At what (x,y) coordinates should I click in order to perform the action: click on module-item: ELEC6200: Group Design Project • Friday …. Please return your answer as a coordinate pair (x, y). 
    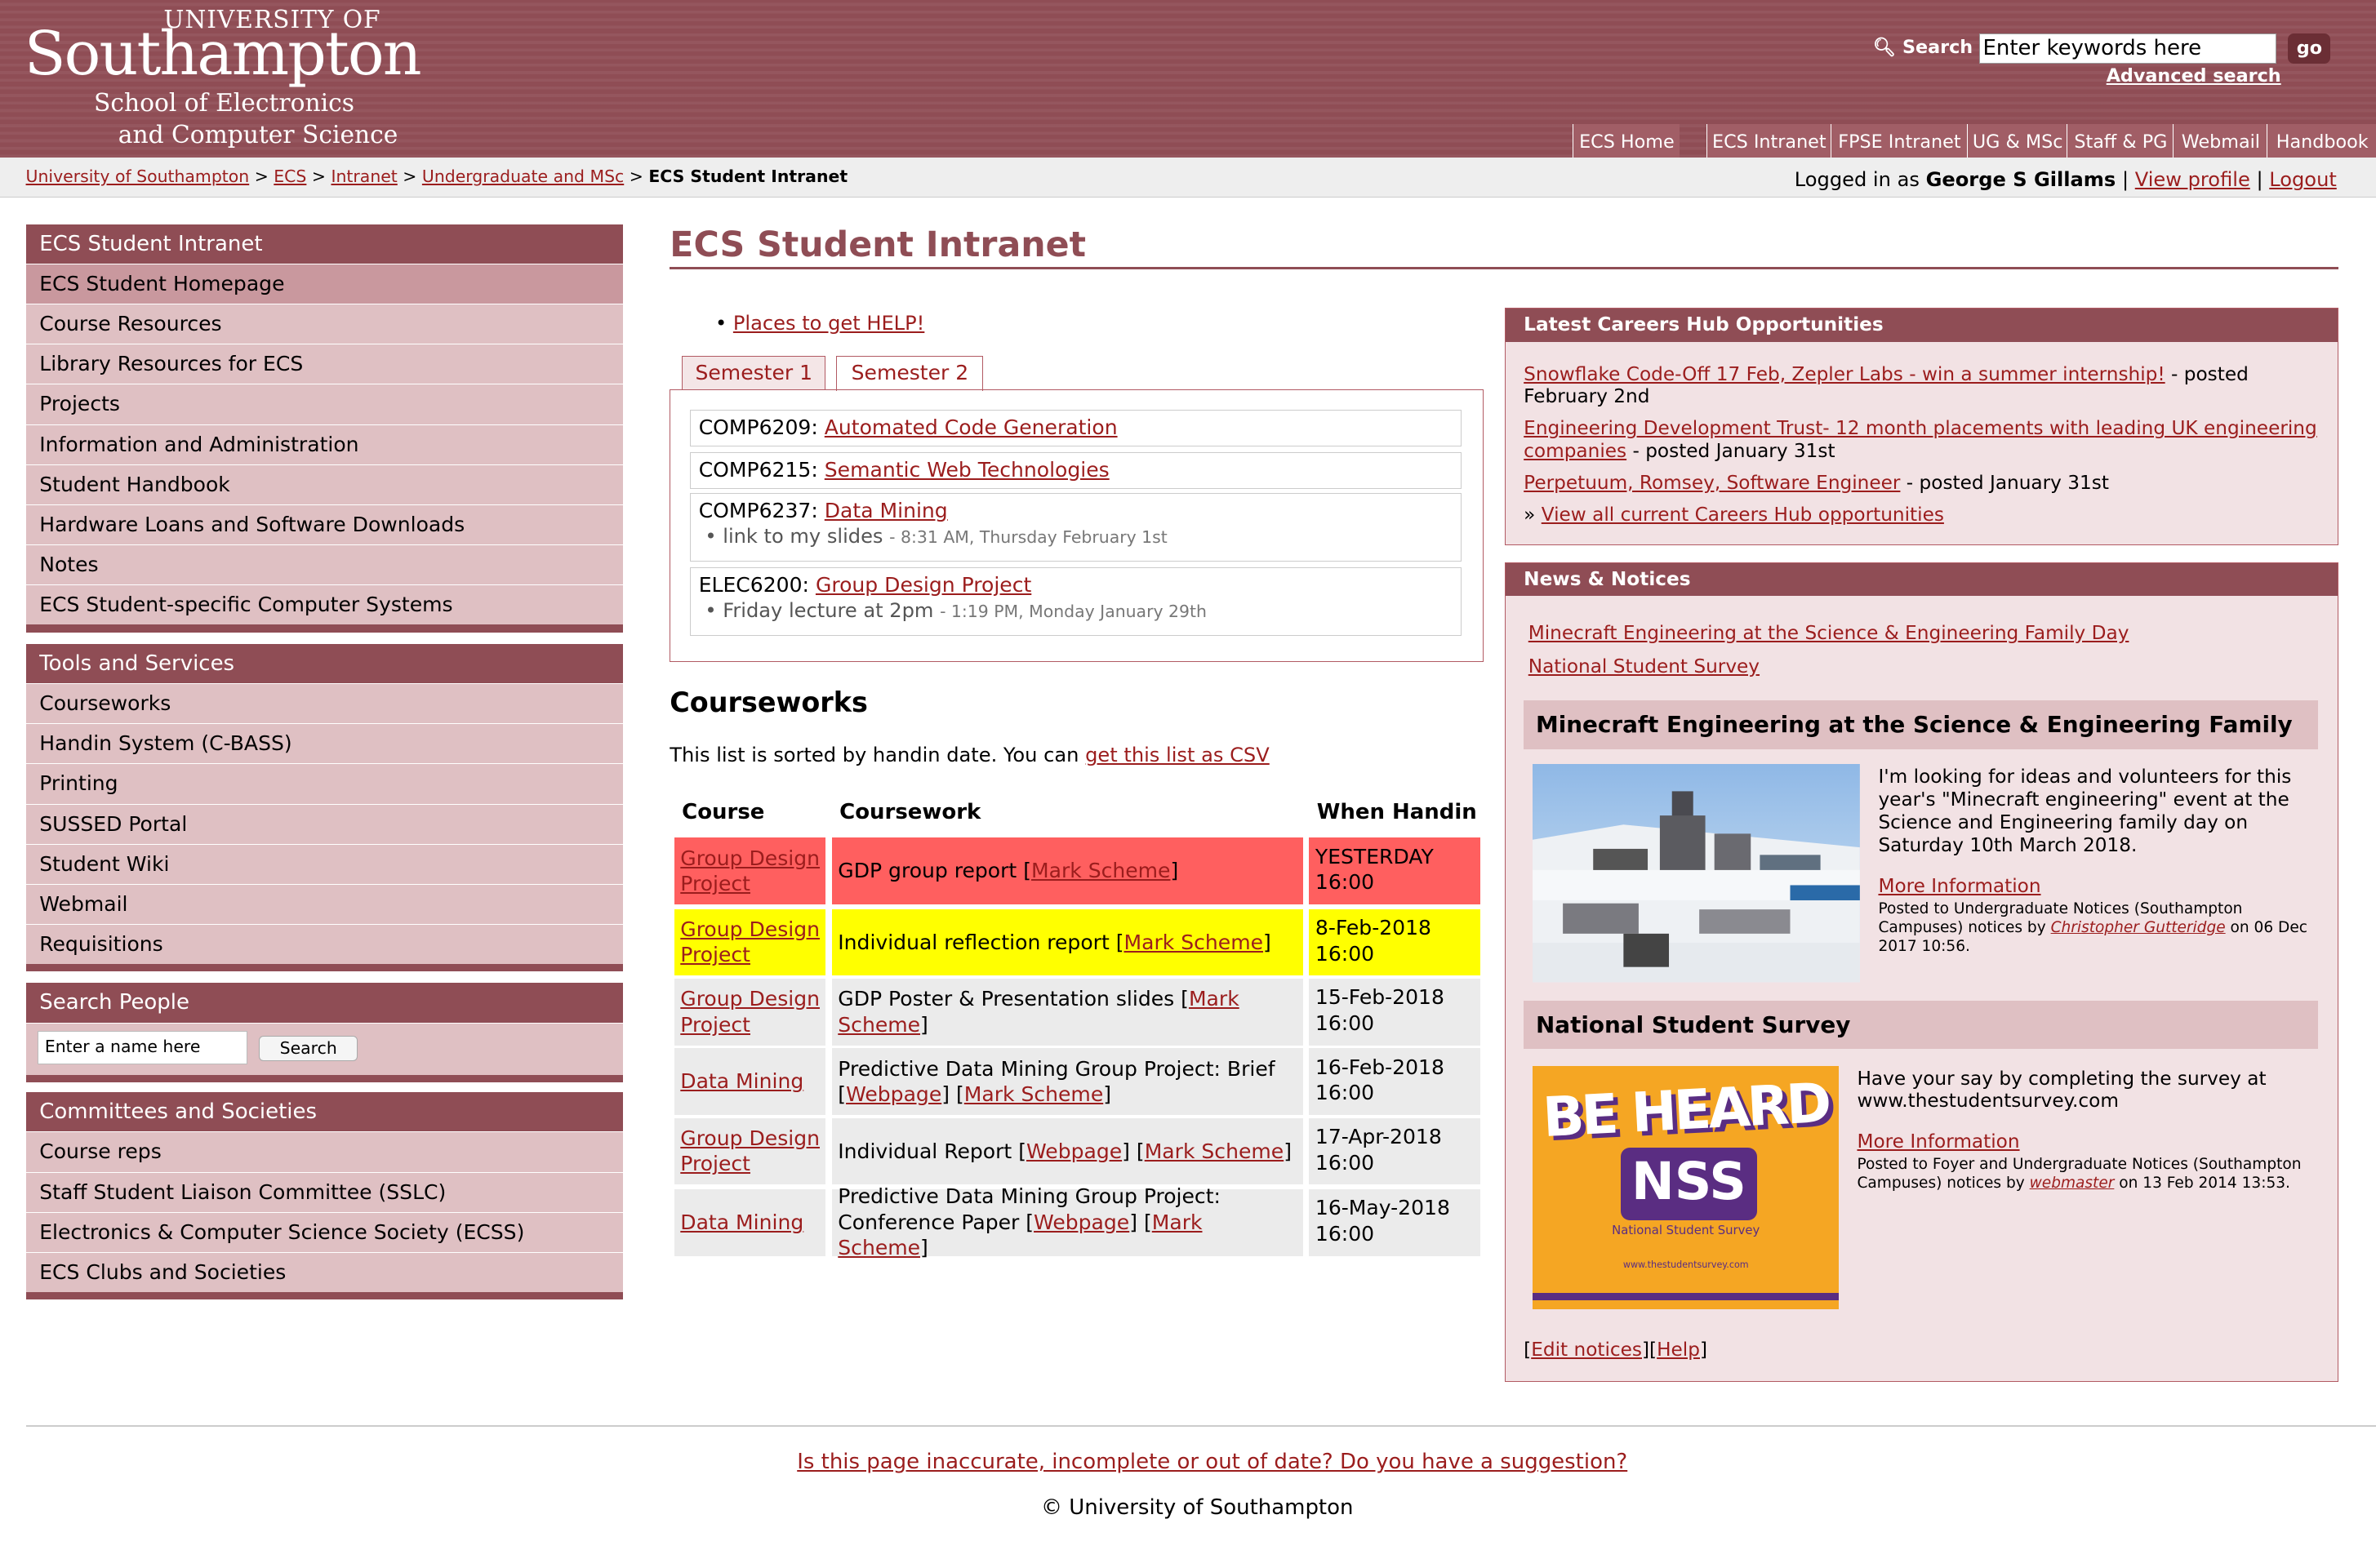
    Looking at the image, I should click on (1076, 601).